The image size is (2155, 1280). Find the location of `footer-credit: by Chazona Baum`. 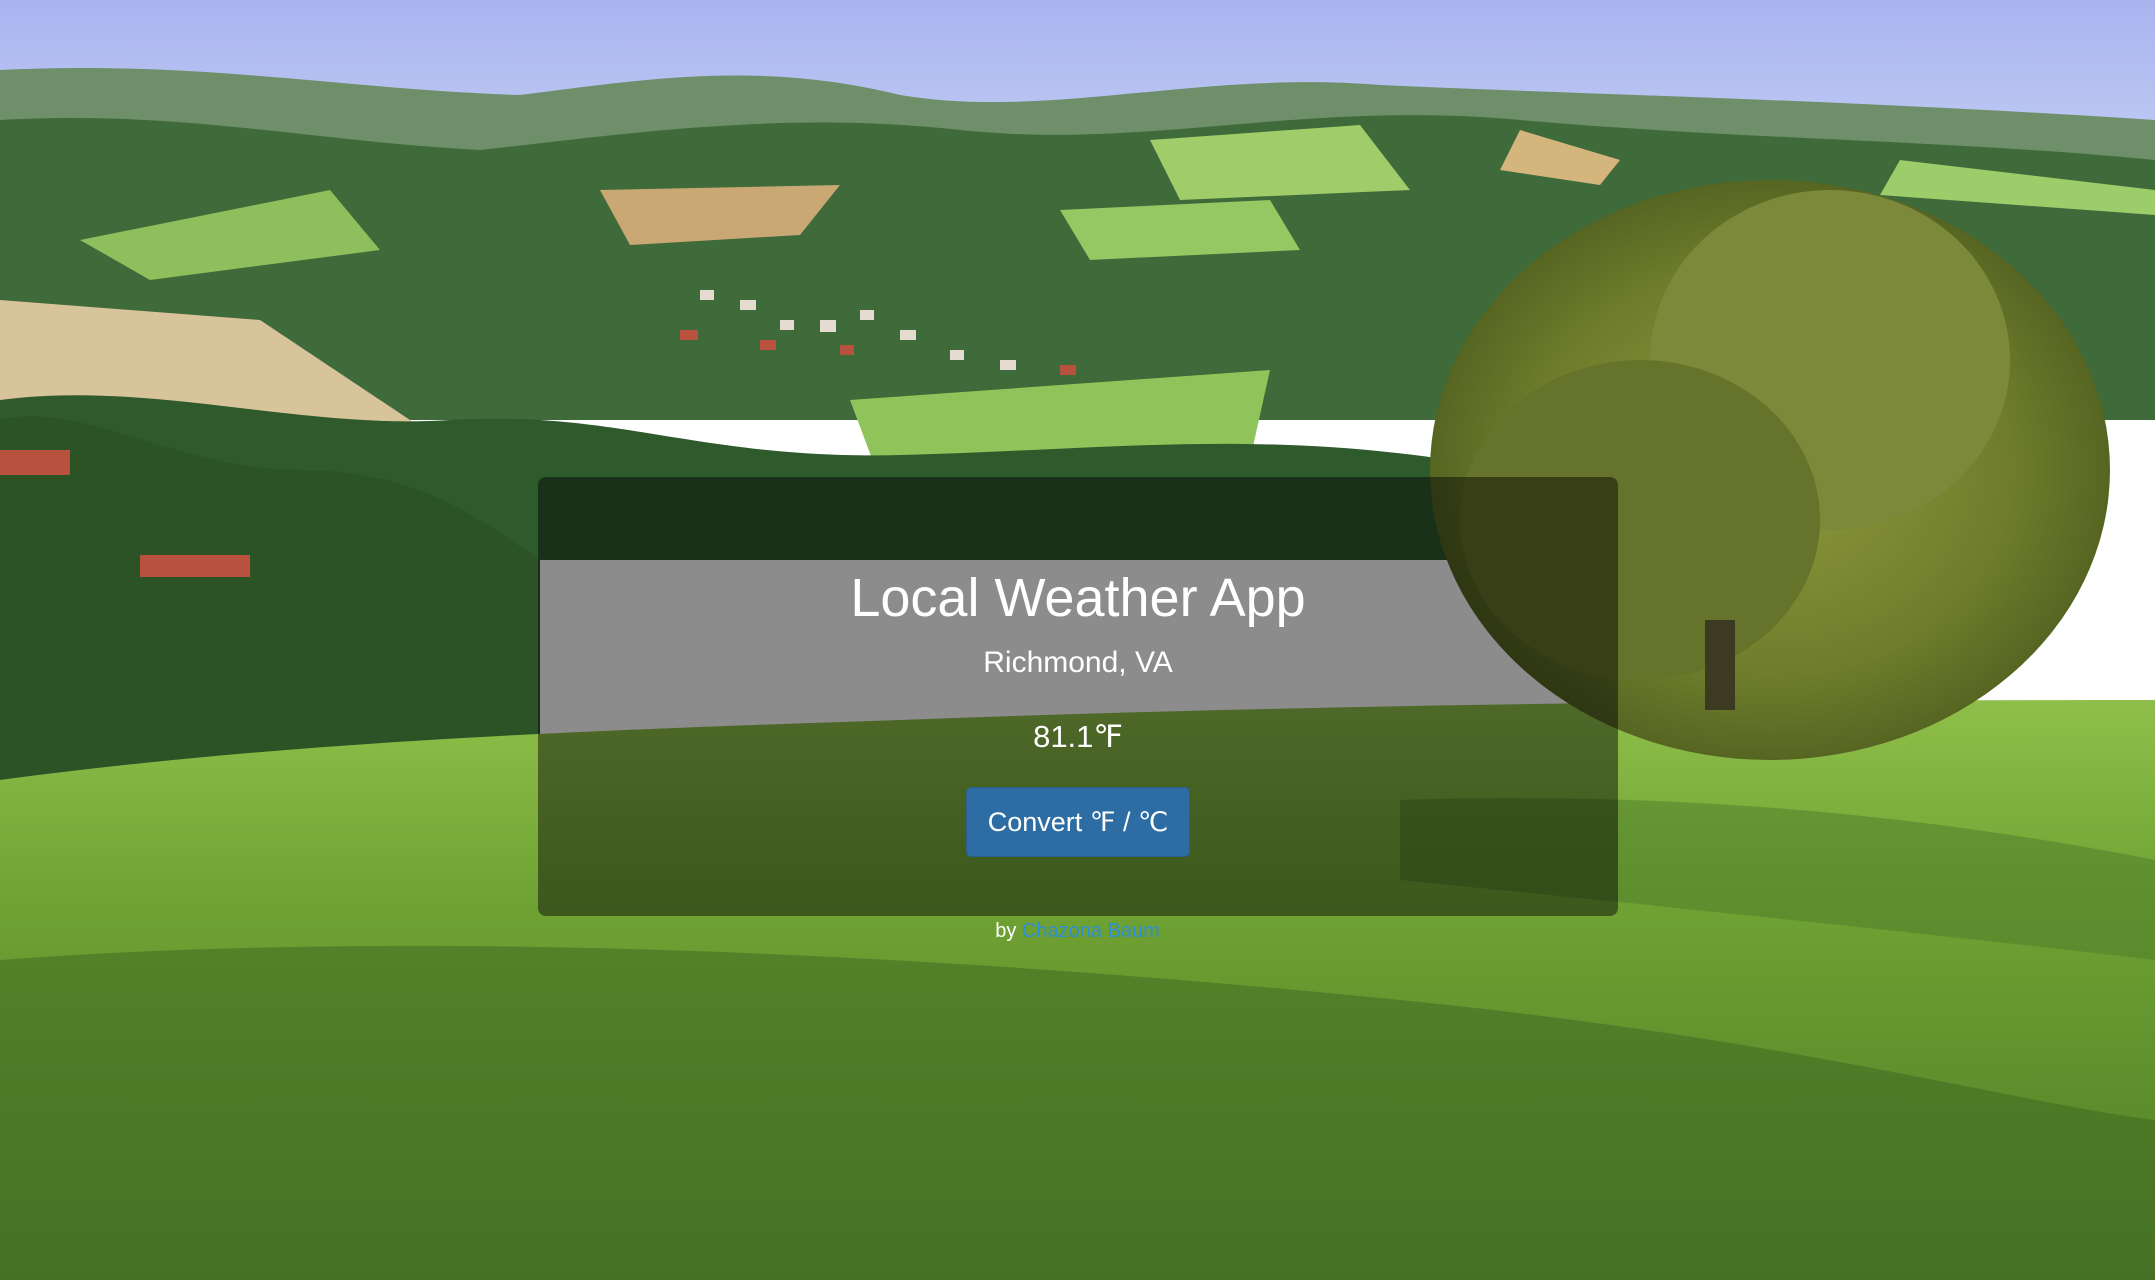

footer-credit: by Chazona Baum is located at coordinates (1077, 931).